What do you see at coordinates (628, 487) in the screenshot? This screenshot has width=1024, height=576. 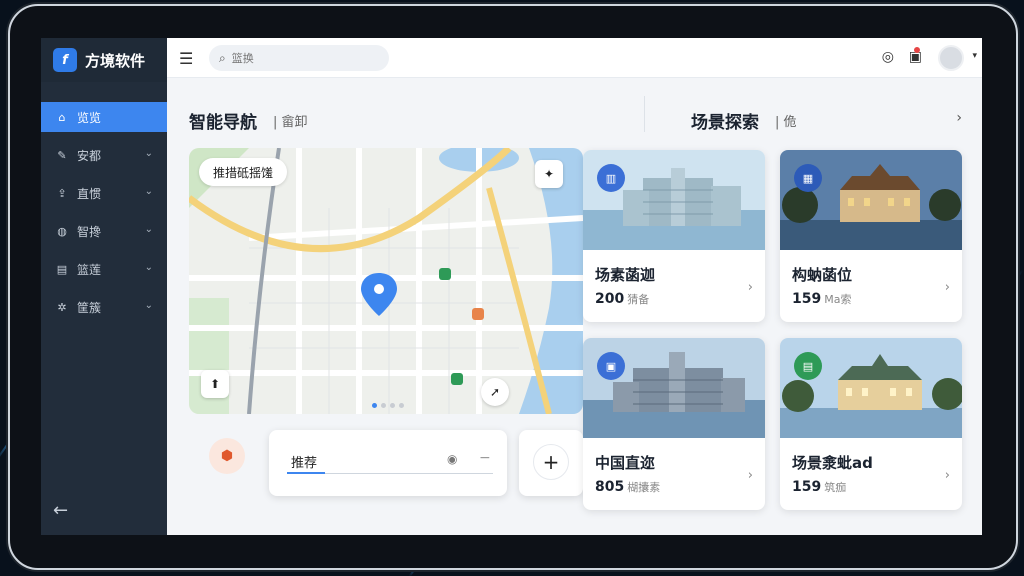 I see `card-count: 805 楜攮素` at bounding box center [628, 487].